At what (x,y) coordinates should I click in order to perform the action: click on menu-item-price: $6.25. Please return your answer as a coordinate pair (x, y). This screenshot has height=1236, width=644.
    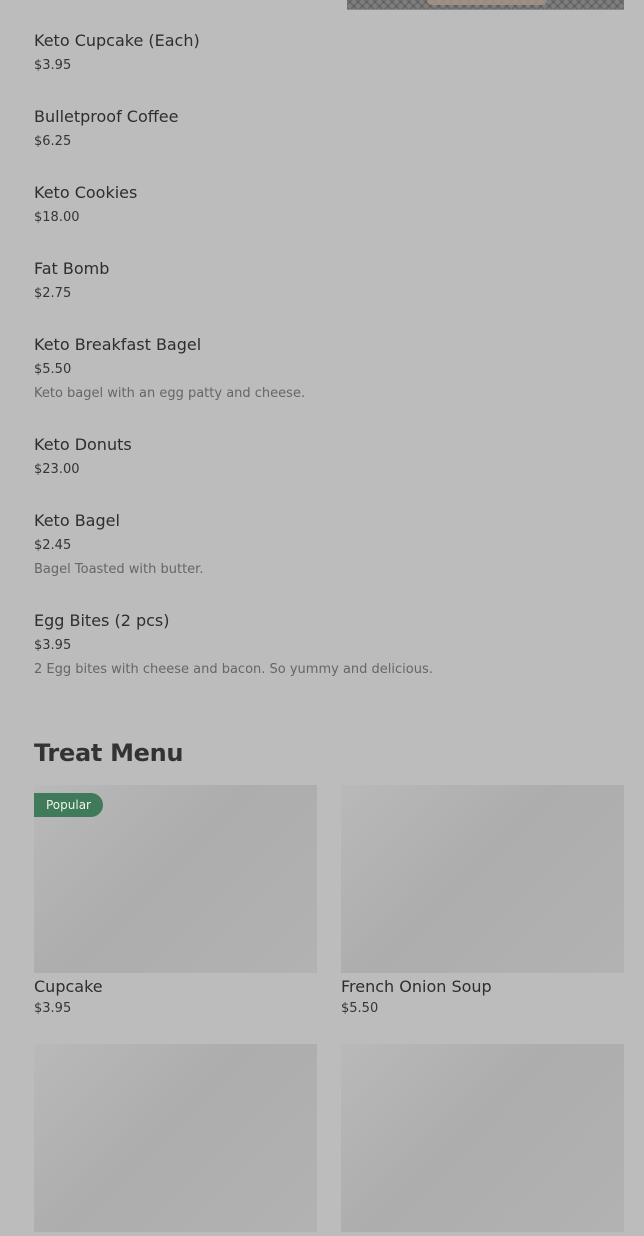
    Looking at the image, I should click on (53, 141).